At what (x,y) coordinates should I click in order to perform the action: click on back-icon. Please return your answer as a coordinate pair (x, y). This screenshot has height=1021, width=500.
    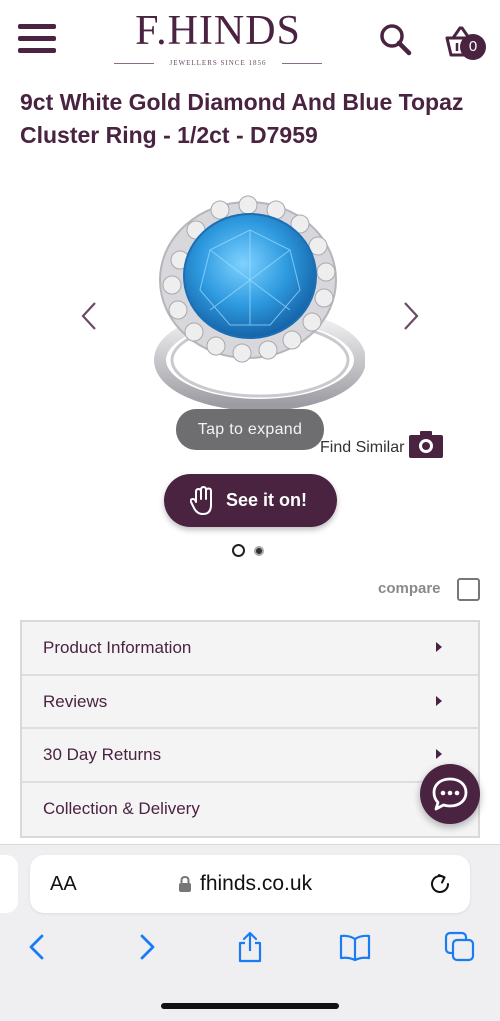
    Looking at the image, I should click on (38, 947).